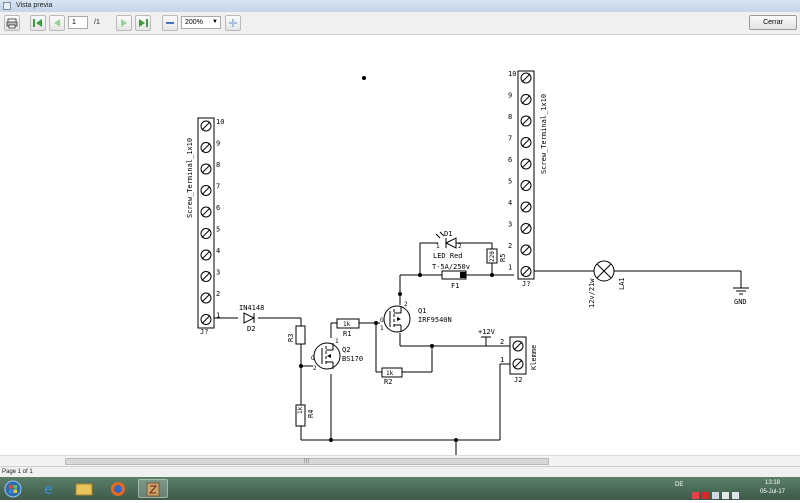 The height and width of the screenshot is (503, 800). What do you see at coordinates (313, 358) in the screenshot?
I see `q2-gate: G` at bounding box center [313, 358].